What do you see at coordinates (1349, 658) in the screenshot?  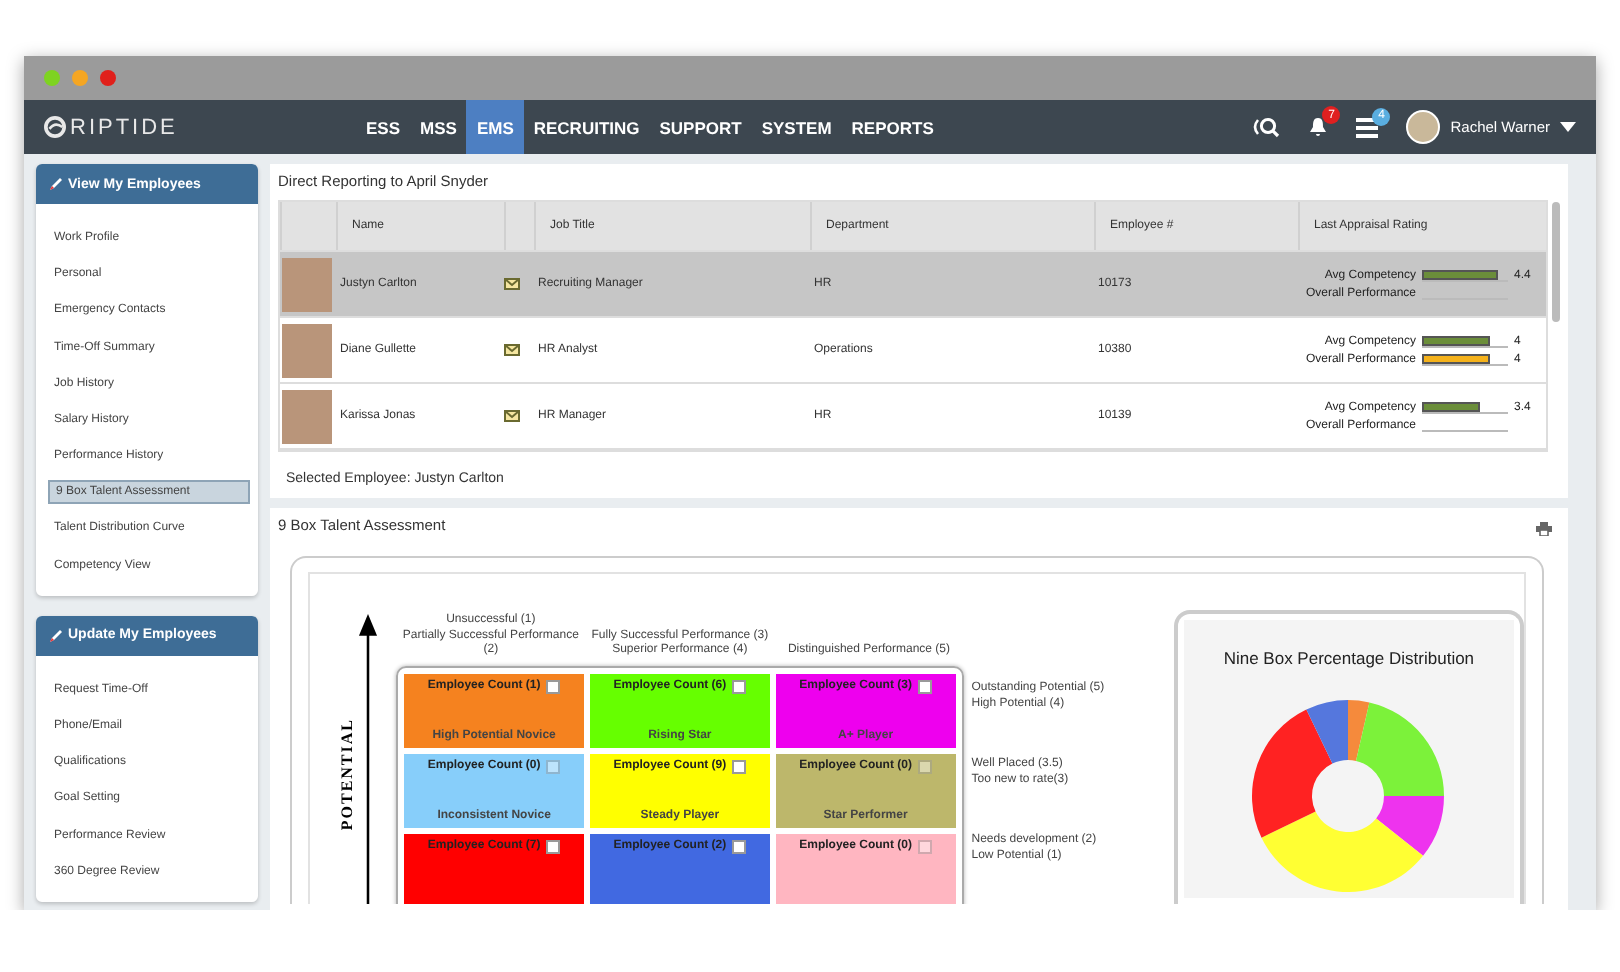 I see `chart-title: Nine Box Percentage Distribution` at bounding box center [1349, 658].